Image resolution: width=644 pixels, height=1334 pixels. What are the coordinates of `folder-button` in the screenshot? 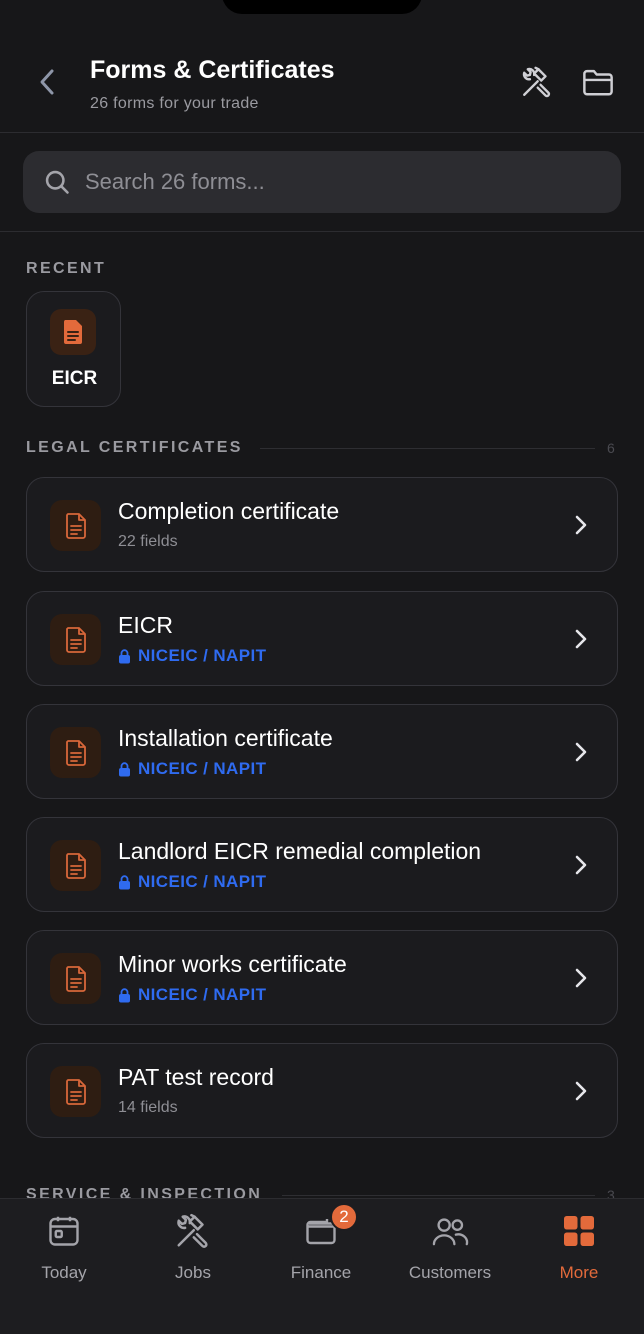 It's located at (598, 82).